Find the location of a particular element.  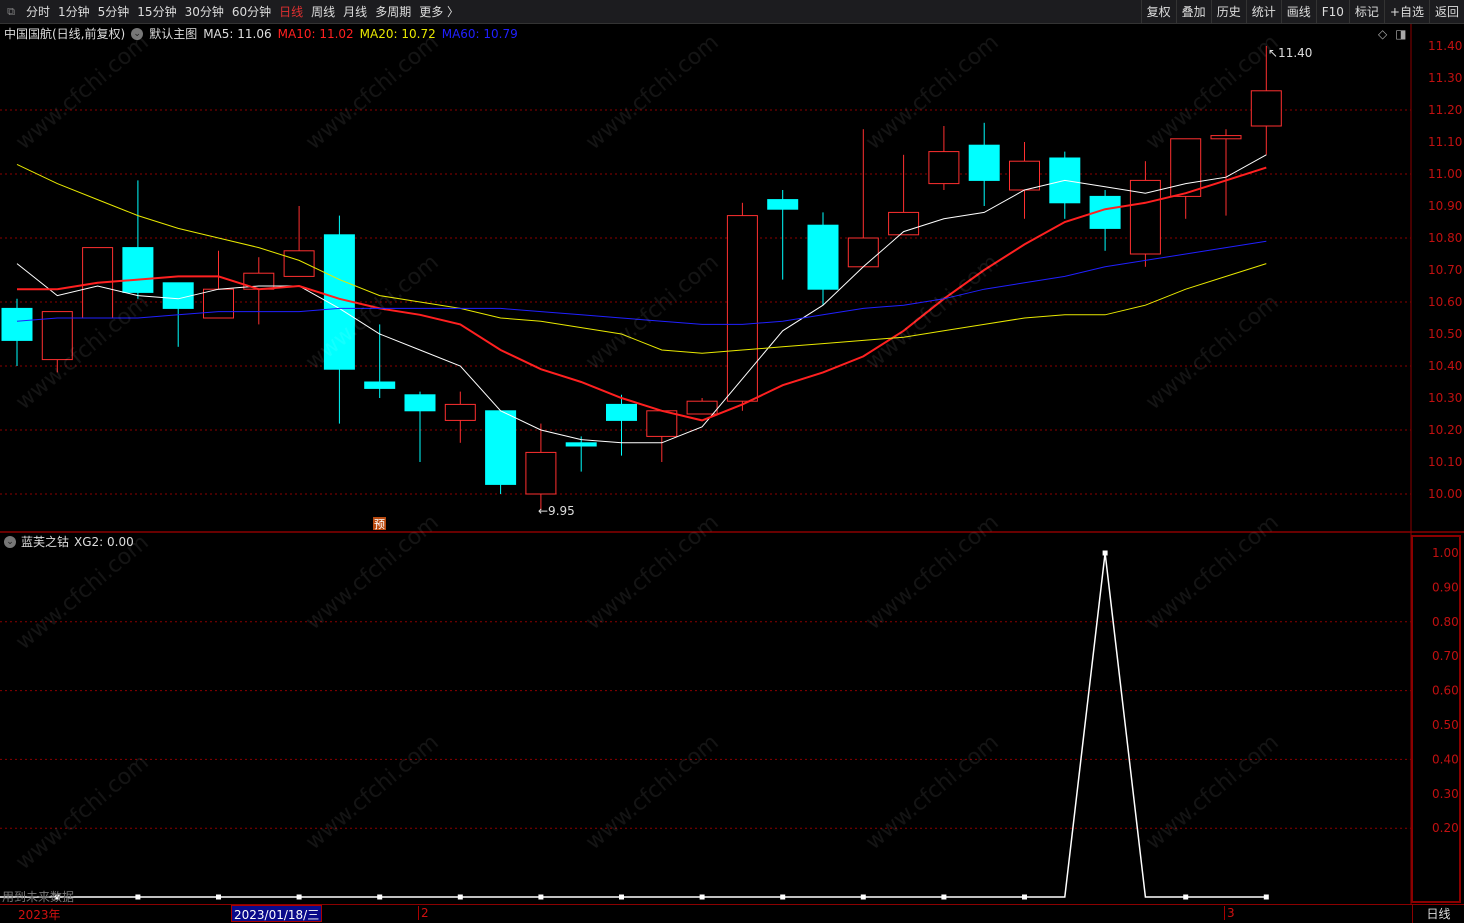

price-tick: 11.40 is located at coordinates (1445, 46).